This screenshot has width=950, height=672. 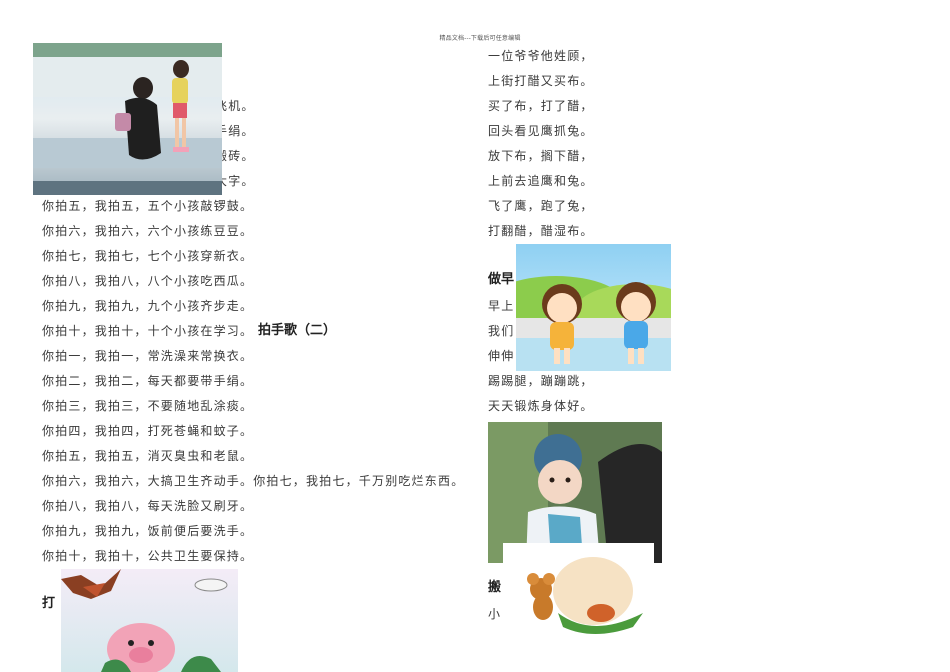 What do you see at coordinates (575, 492) in the screenshot?
I see `baby-photo` at bounding box center [575, 492].